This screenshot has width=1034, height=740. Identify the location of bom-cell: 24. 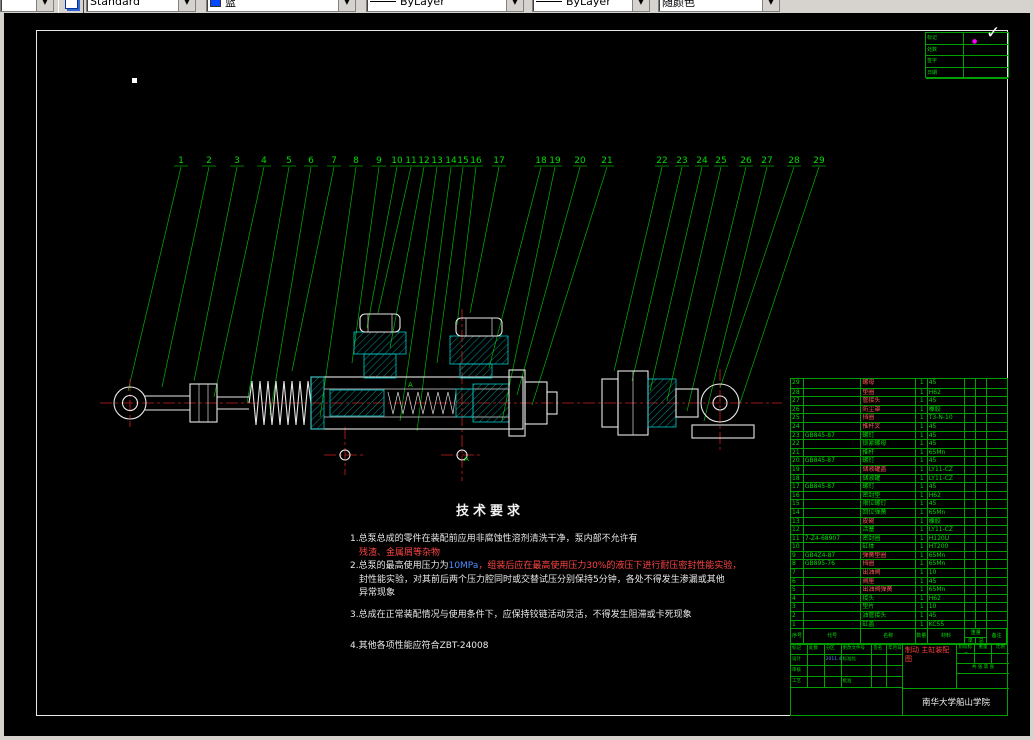
(797, 426).